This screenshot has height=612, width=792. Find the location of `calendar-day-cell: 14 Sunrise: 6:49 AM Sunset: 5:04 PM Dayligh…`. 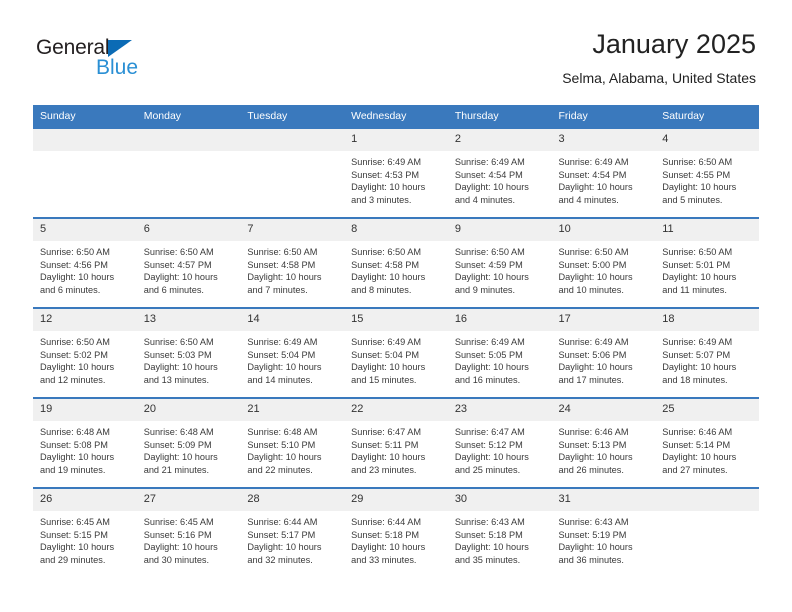

calendar-day-cell: 14 Sunrise: 6:49 AM Sunset: 5:04 PM Dayligh… is located at coordinates (292, 352).